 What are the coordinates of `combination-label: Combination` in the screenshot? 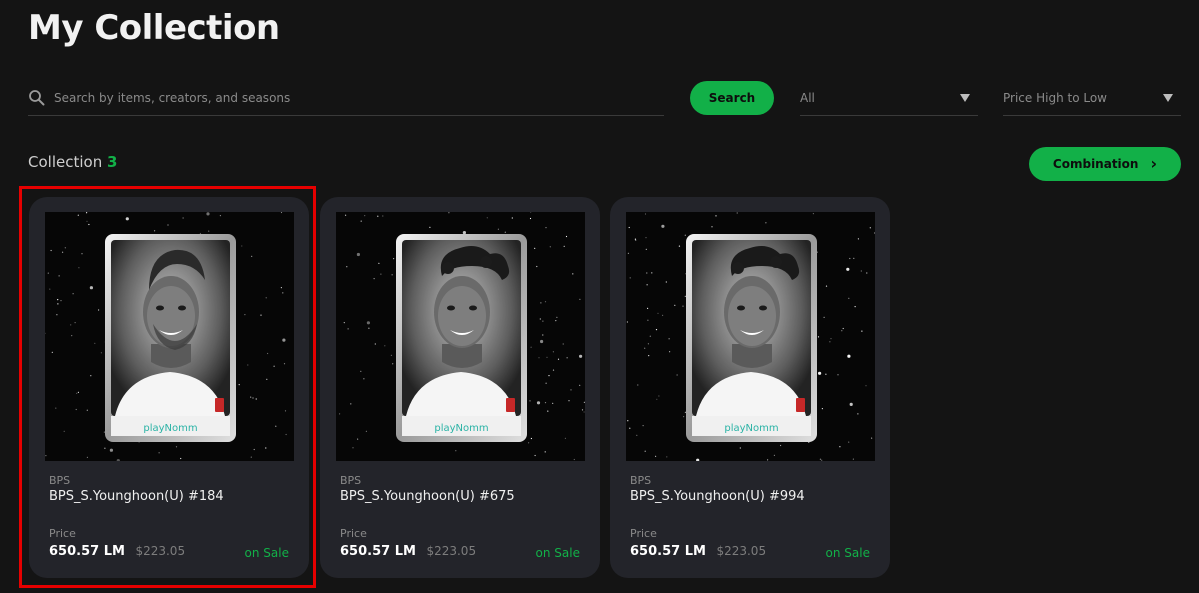 It's located at (1095, 164).